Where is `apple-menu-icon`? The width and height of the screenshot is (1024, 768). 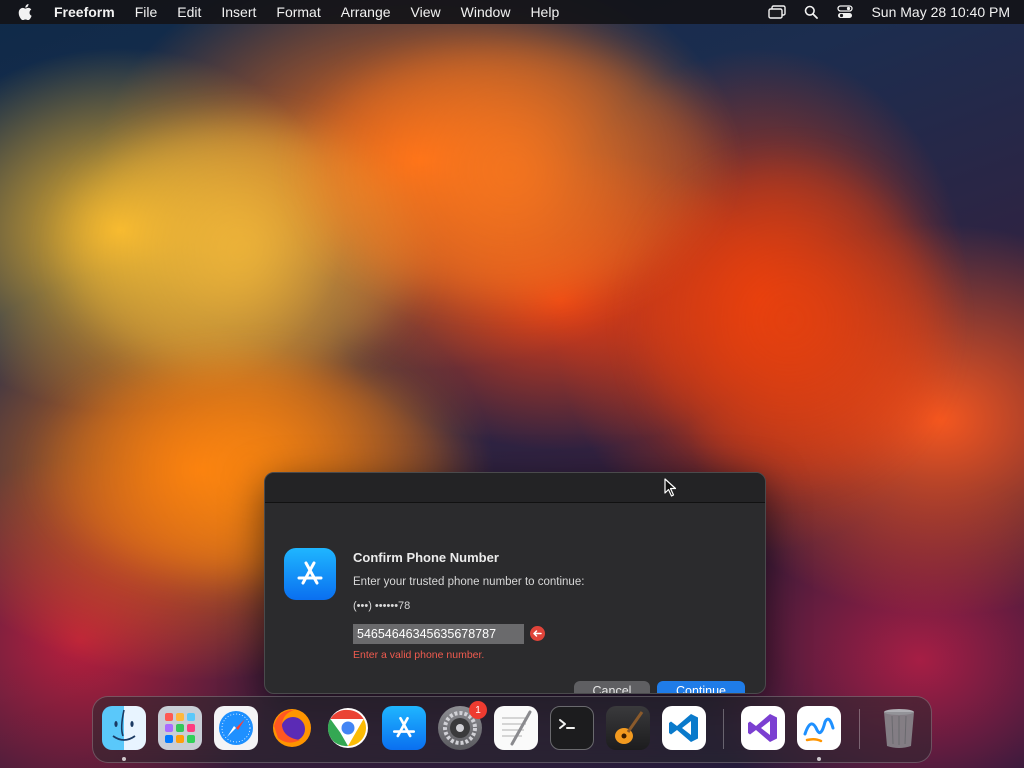 apple-menu-icon is located at coordinates (26, 12).